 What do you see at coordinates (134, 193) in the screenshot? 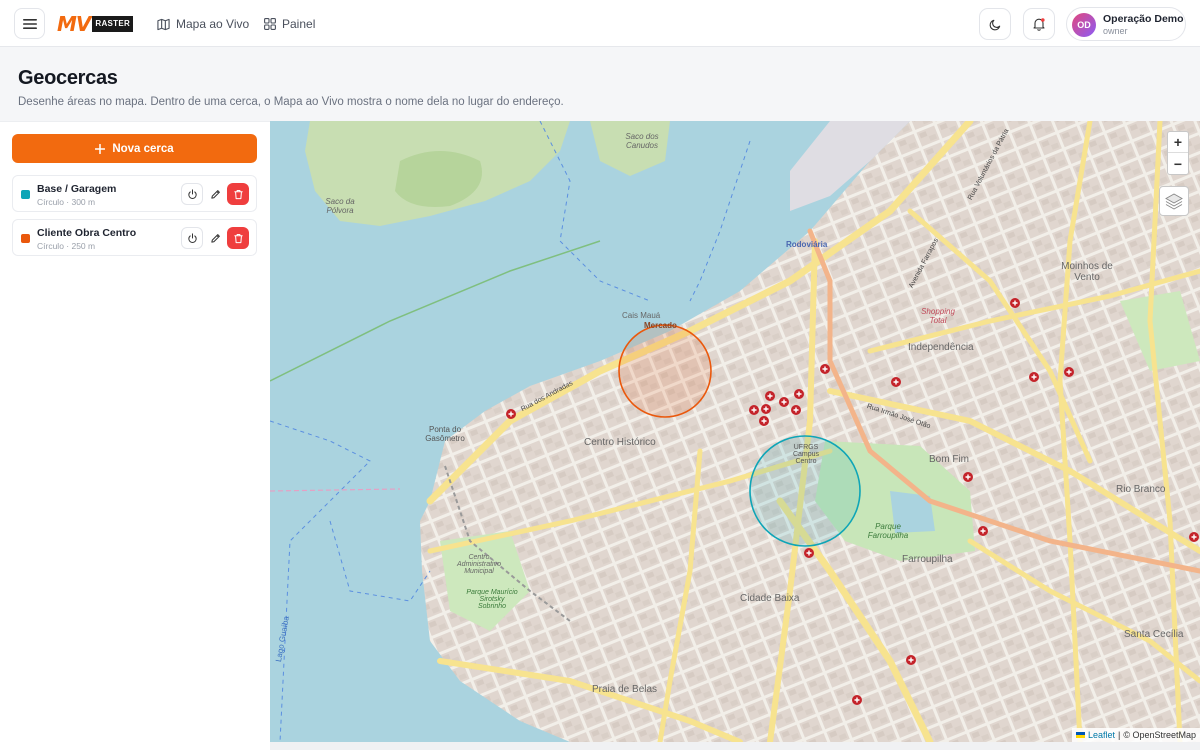
I see `fence-item-base-garagem: Base / Garagem Círculo · 300 m` at bounding box center [134, 193].